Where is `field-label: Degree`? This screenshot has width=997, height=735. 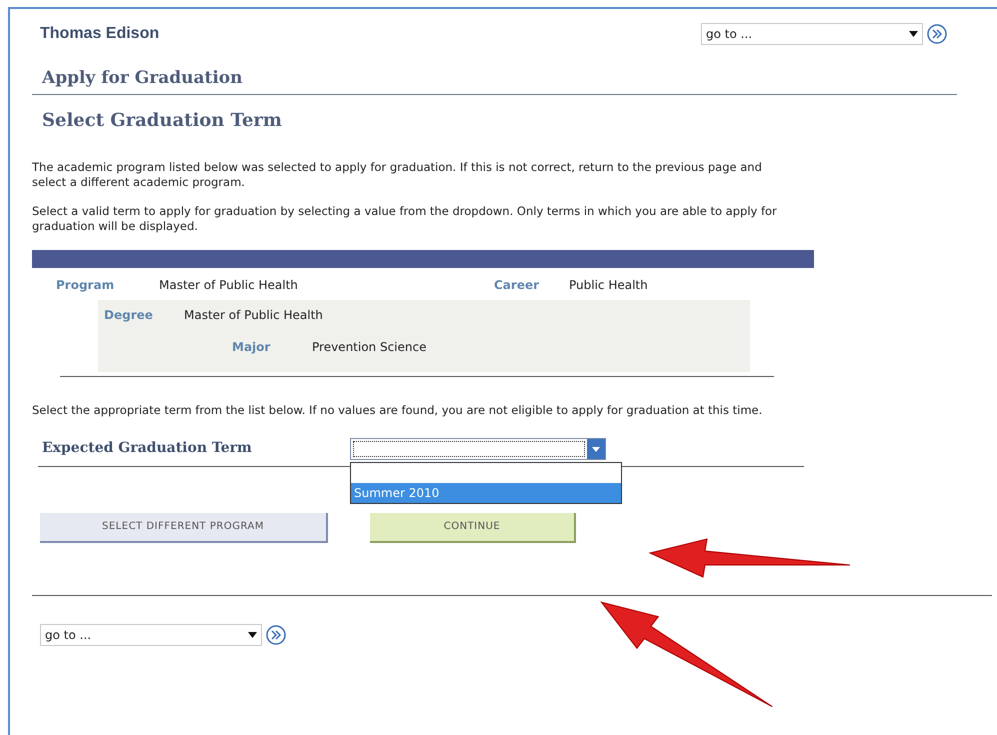
field-label: Degree is located at coordinates (129, 315).